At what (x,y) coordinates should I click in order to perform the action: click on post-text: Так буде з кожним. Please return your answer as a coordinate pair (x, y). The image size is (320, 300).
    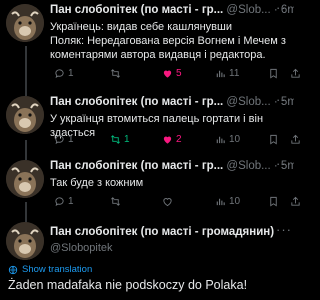
    Looking at the image, I should click on (97, 183).